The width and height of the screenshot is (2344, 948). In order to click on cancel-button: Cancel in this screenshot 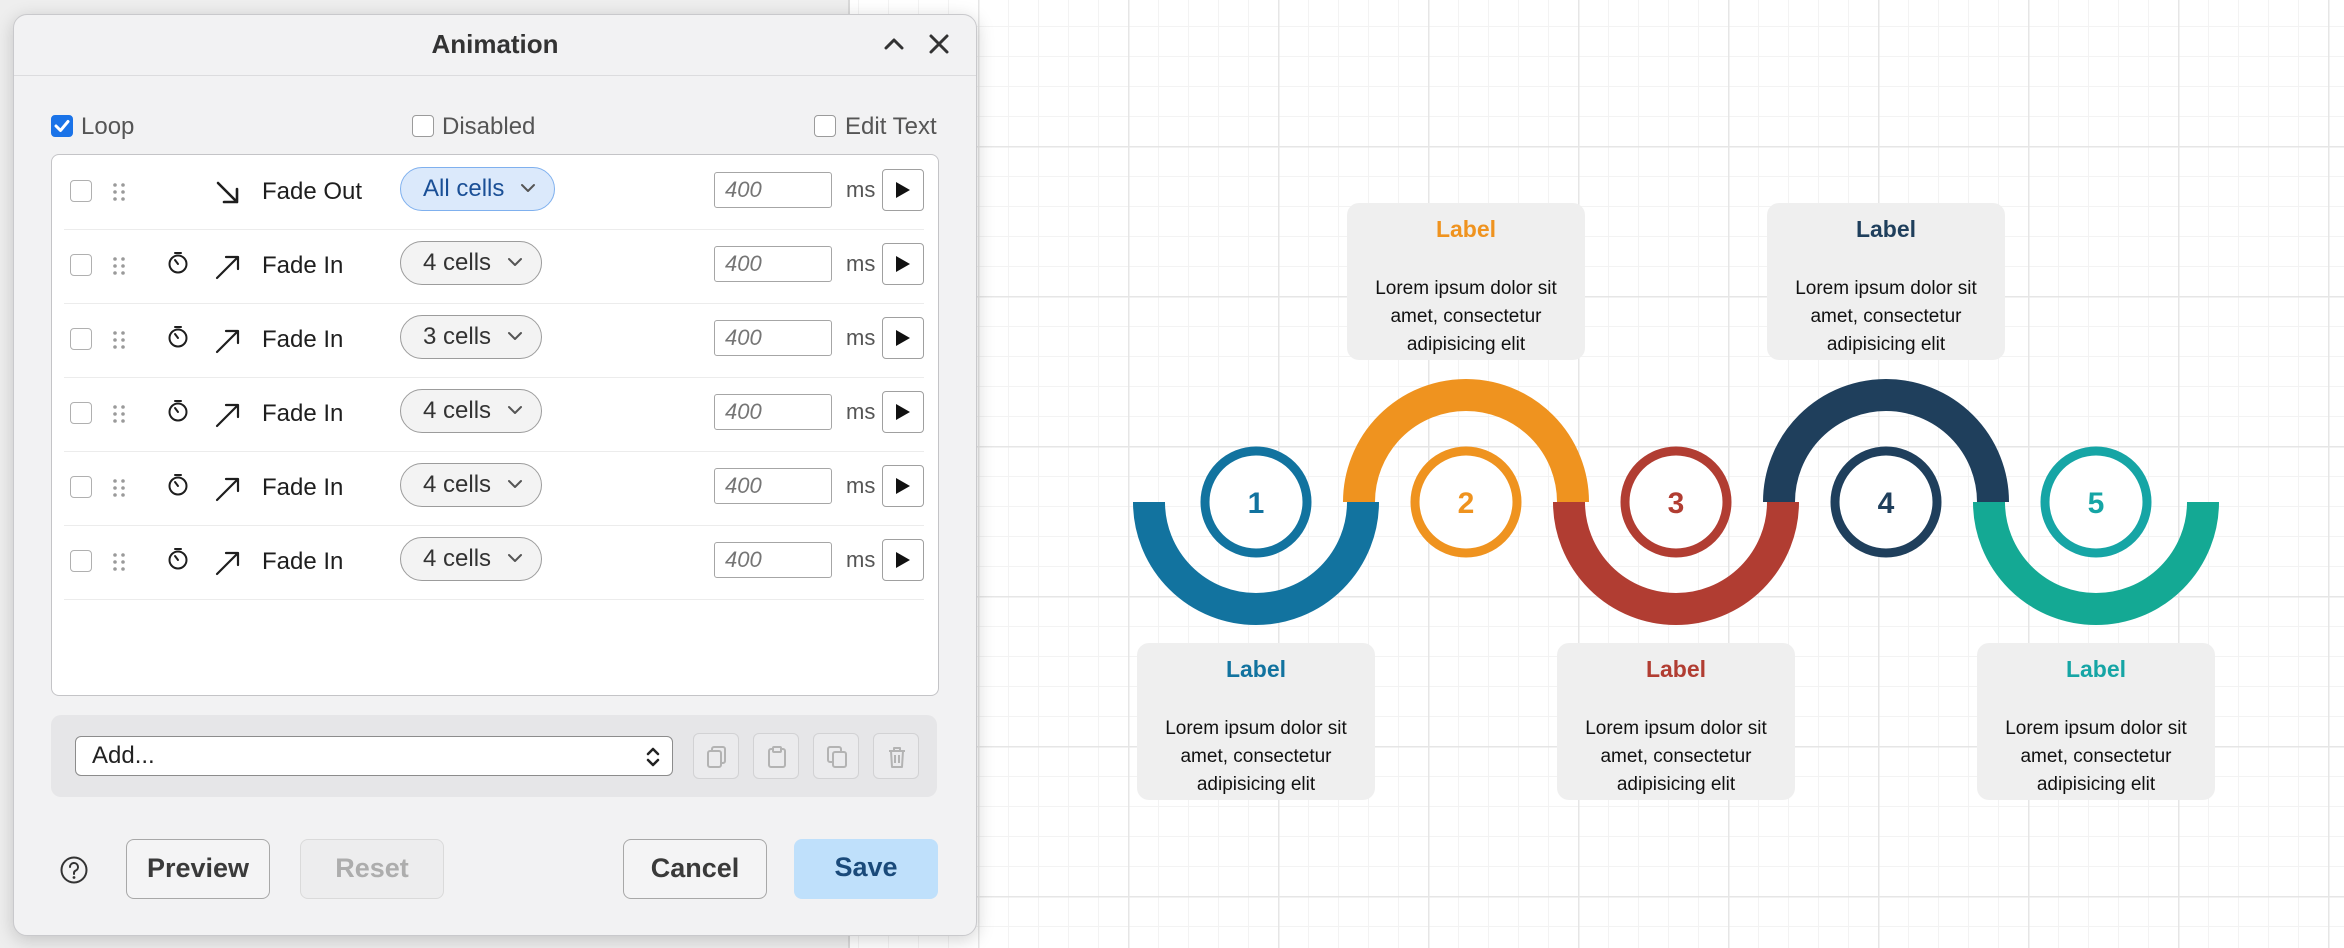, I will do `click(695, 869)`.